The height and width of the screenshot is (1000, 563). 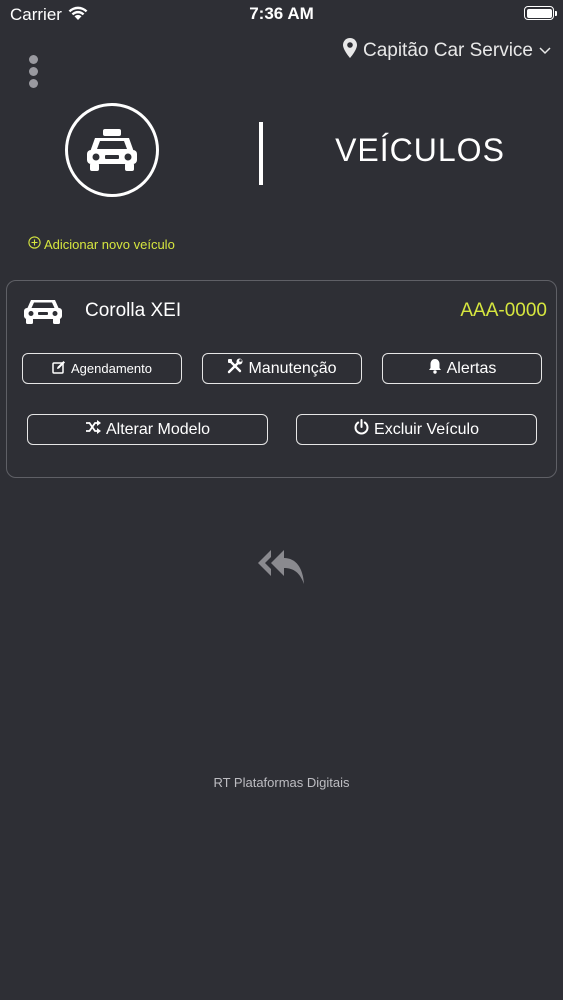 I want to click on bell-icon, so click(x=435, y=368).